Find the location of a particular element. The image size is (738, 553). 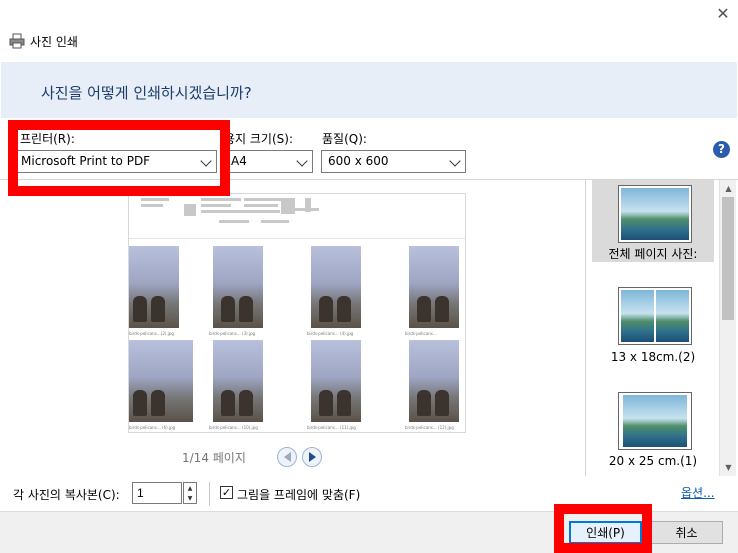

fit-to-frame-label: 그림을 프레임에 맞춤(F) is located at coordinates (299, 495).